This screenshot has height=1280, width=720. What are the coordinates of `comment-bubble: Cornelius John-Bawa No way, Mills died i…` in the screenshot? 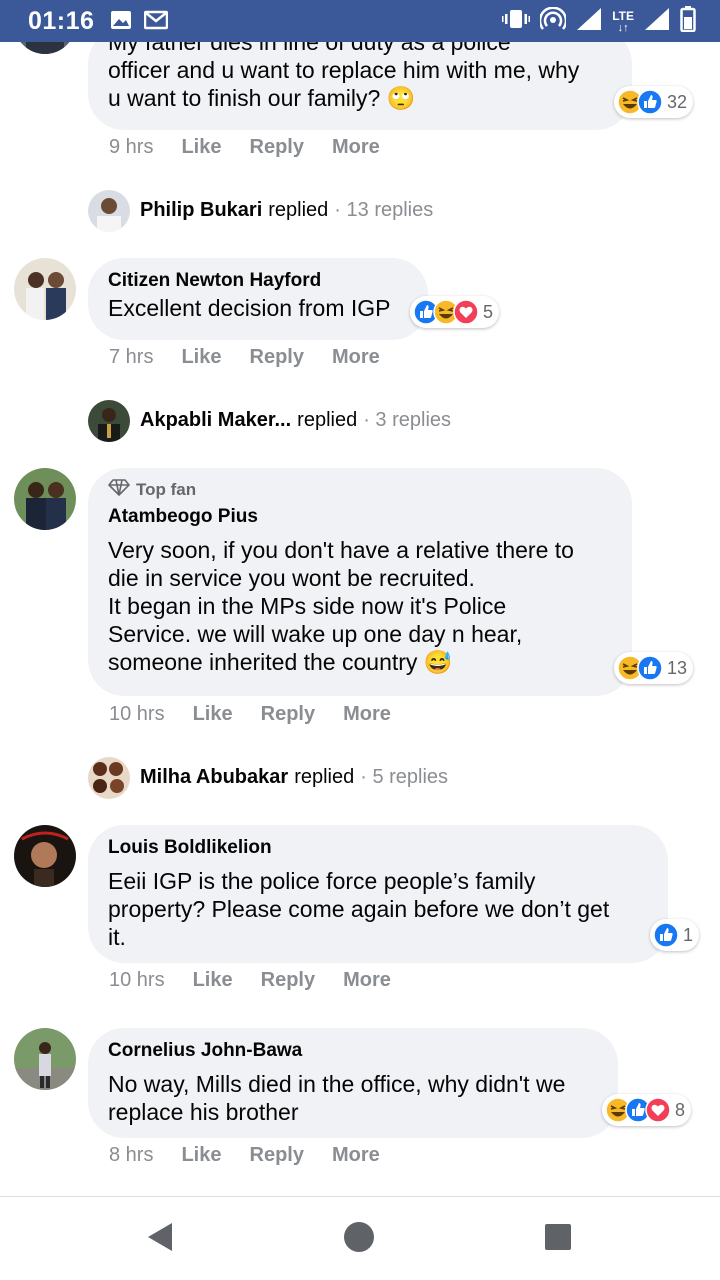 It's located at (353, 1083).